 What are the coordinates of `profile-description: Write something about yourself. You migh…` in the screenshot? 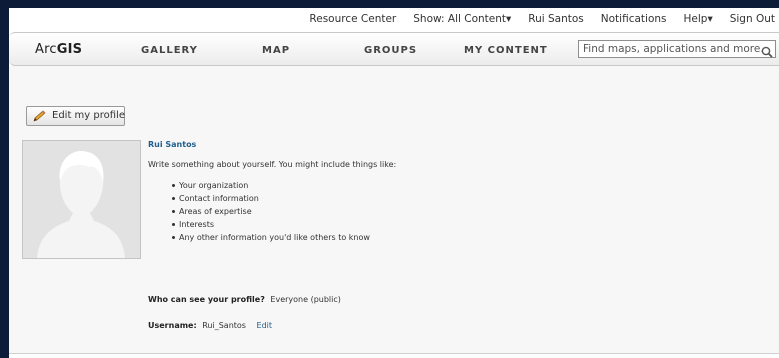 It's located at (272, 164).